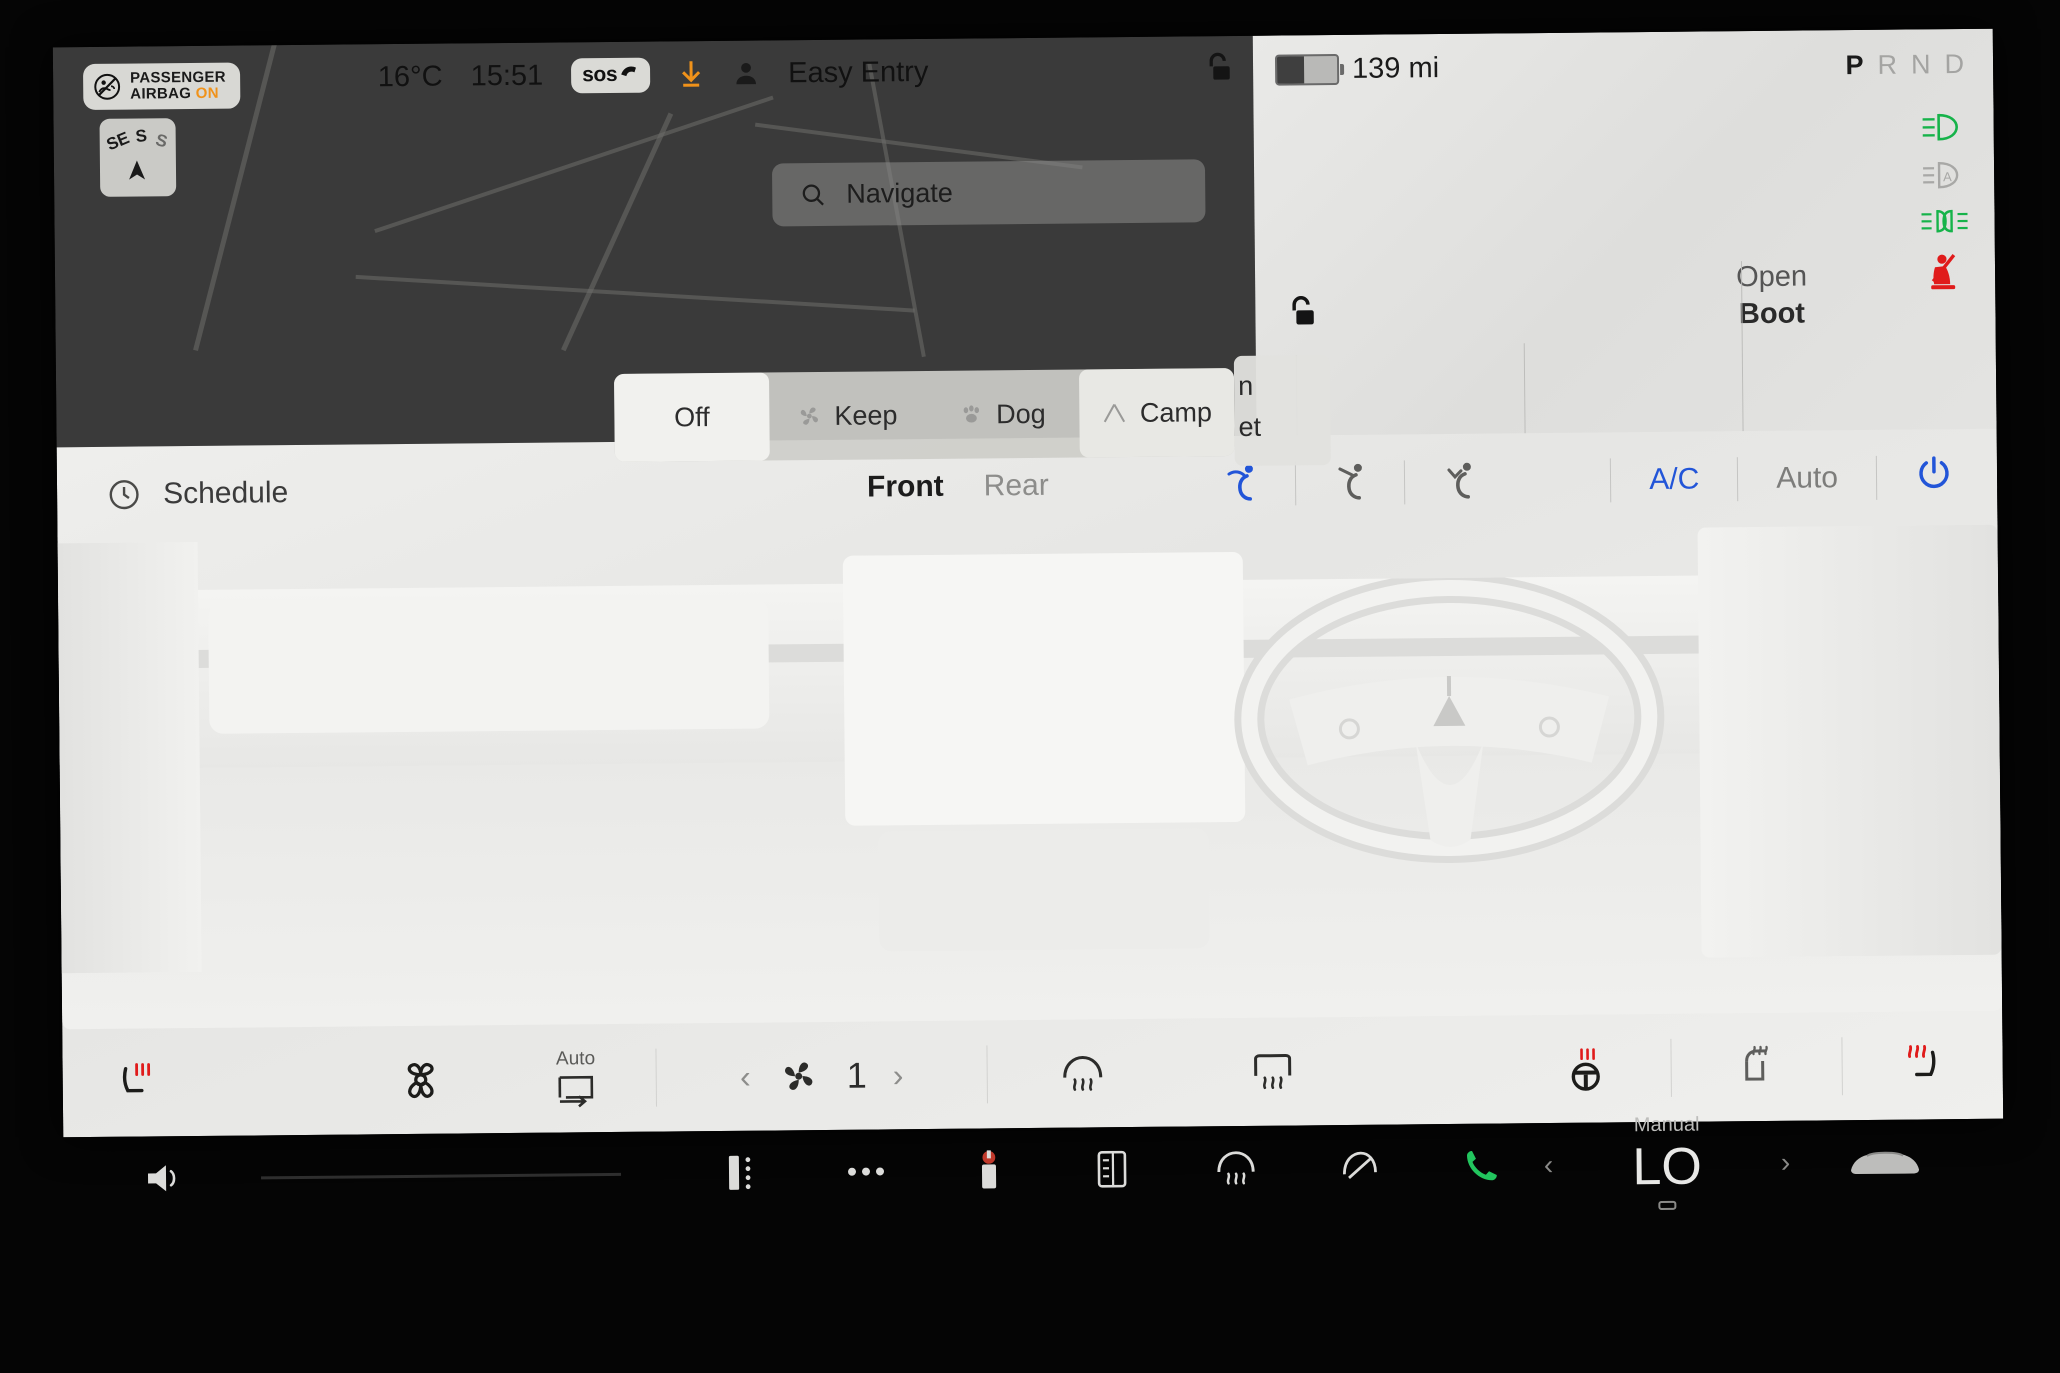  I want to click on compass-label-s: S, so click(141, 136).